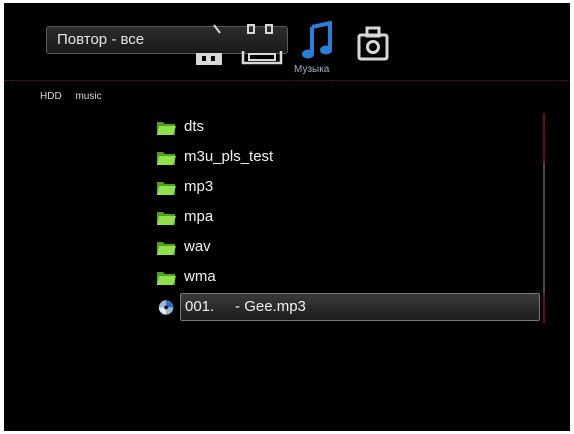  What do you see at coordinates (194, 126) in the screenshot?
I see `list-item-label: dts` at bounding box center [194, 126].